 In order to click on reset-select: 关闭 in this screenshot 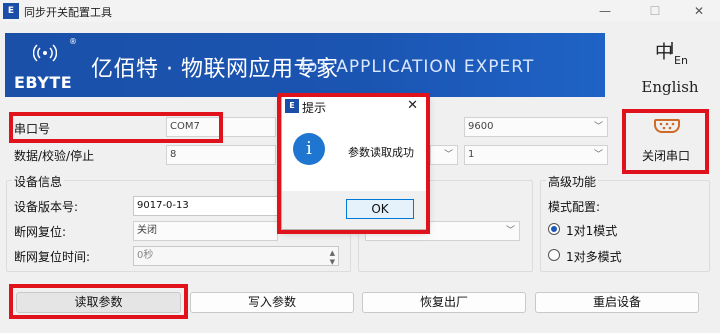, I will do `click(205, 231)`.